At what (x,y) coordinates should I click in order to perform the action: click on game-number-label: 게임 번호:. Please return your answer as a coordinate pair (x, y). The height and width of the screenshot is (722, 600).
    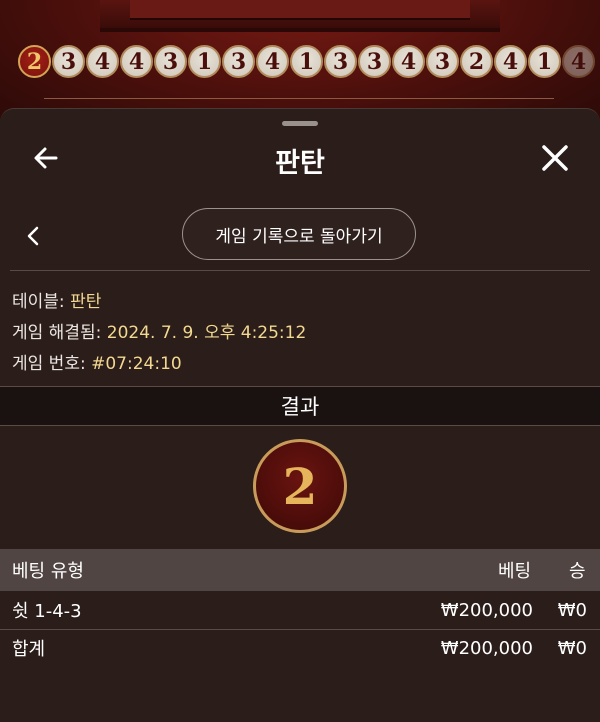
    Looking at the image, I should click on (49, 364).